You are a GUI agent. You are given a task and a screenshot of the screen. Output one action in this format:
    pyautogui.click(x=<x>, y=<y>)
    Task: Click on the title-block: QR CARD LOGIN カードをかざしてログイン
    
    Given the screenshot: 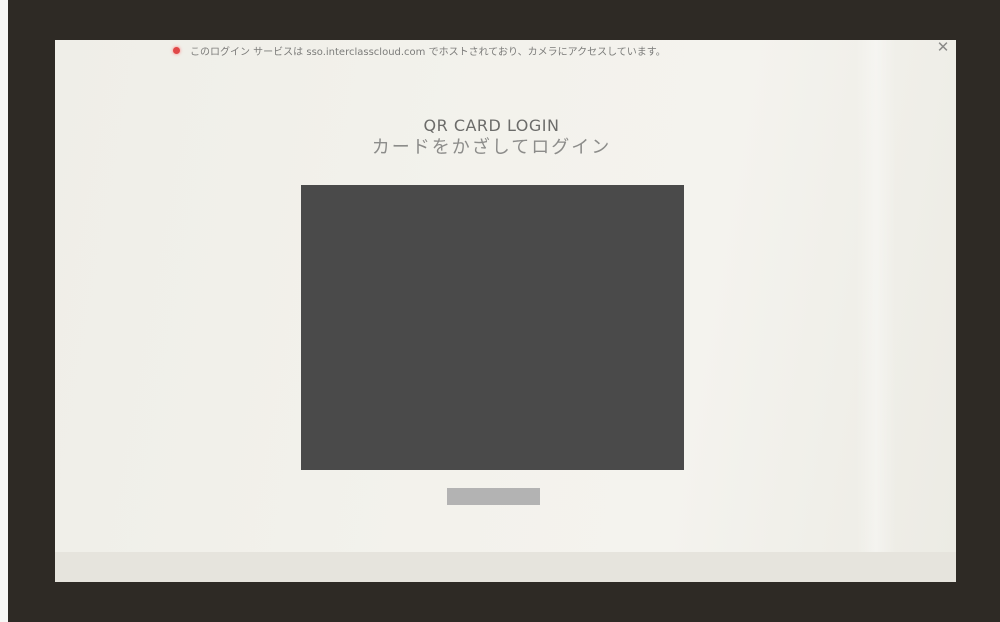 What is the action you would take?
    pyautogui.click(x=491, y=137)
    